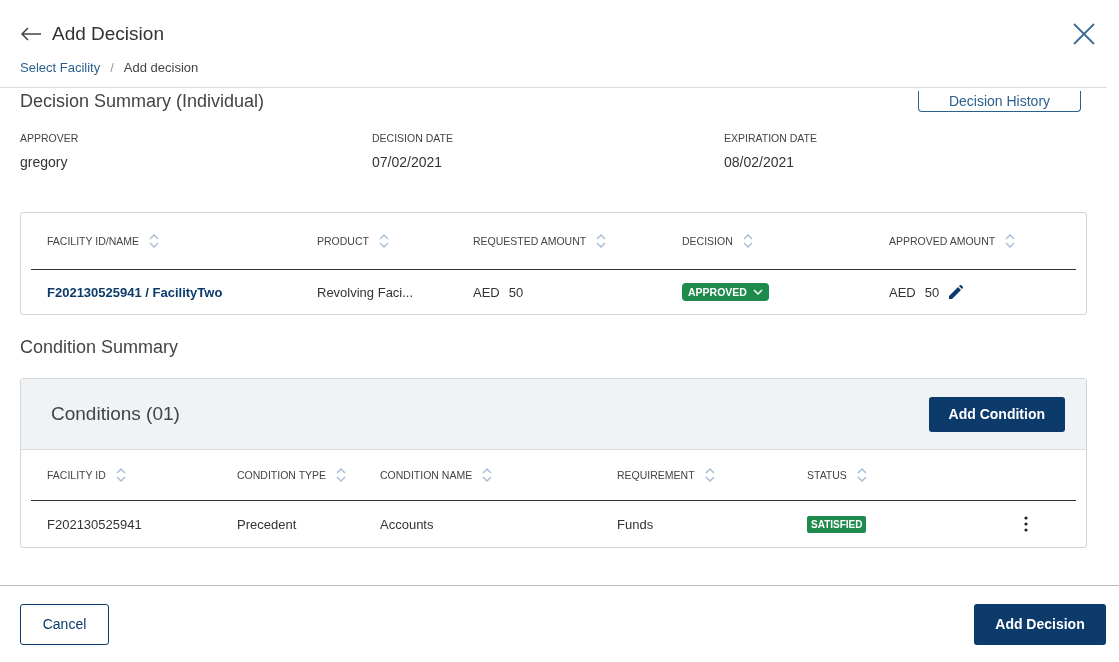  I want to click on decision-dropdown: APPROVED, so click(725, 292).